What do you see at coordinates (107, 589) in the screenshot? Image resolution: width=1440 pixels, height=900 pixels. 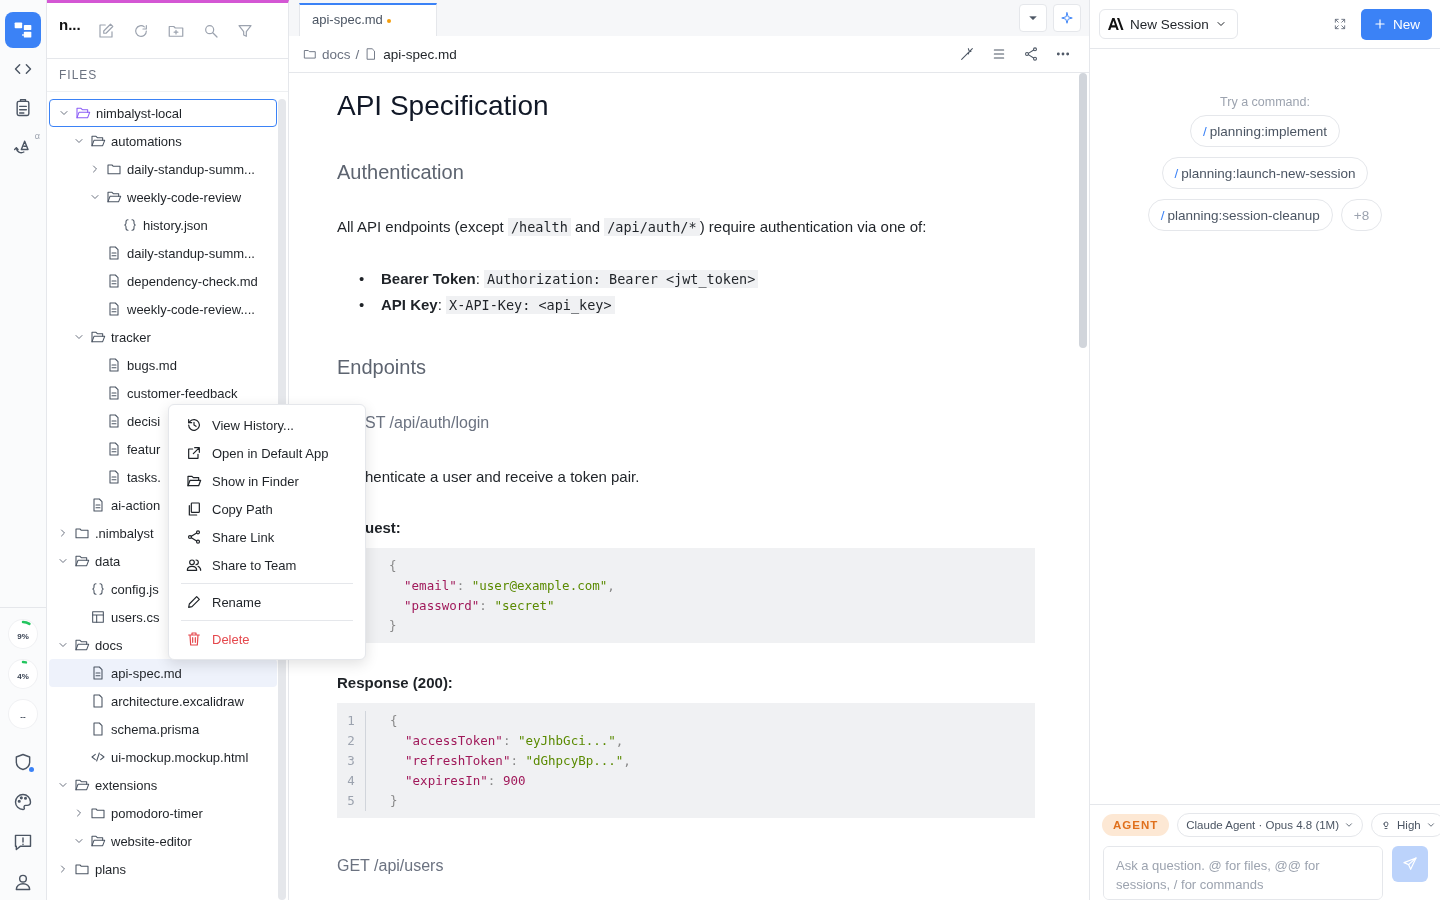 I see `tree-item: config.js` at bounding box center [107, 589].